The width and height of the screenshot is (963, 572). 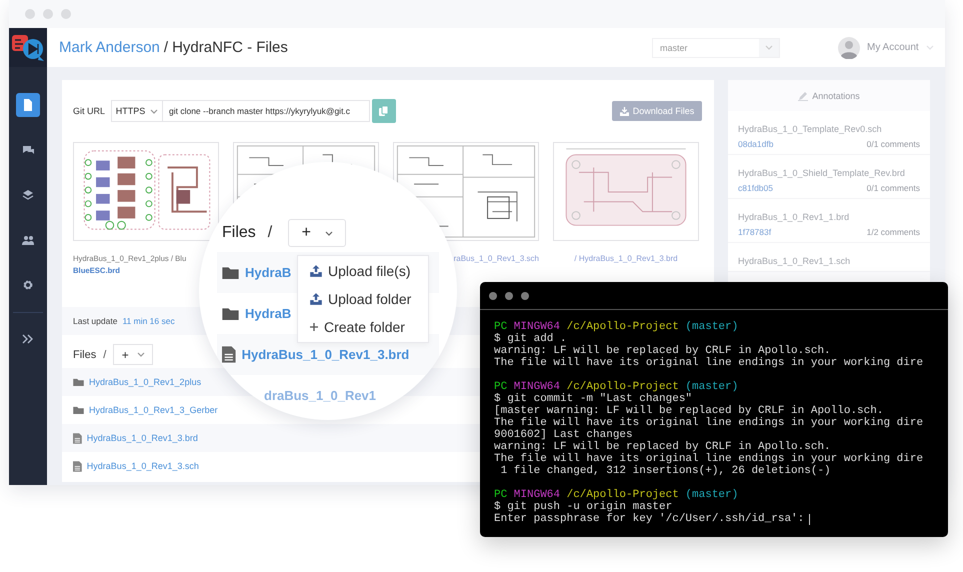 I want to click on field-label: Git URL, so click(x=89, y=111).